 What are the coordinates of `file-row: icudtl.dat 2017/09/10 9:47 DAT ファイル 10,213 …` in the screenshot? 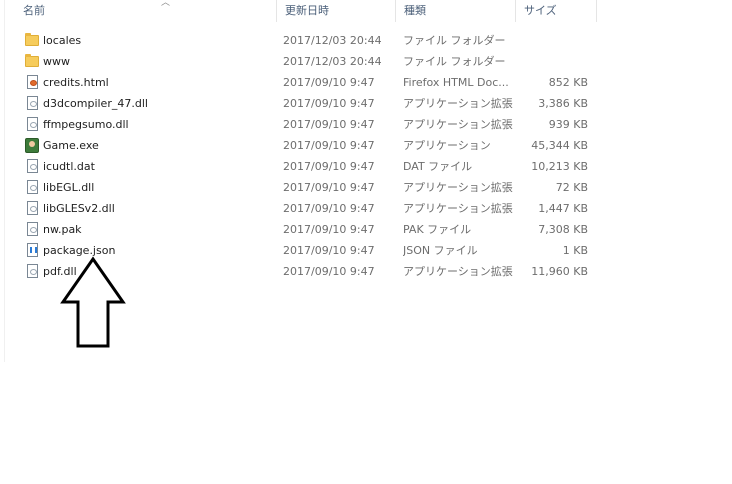 It's located at (300, 166).